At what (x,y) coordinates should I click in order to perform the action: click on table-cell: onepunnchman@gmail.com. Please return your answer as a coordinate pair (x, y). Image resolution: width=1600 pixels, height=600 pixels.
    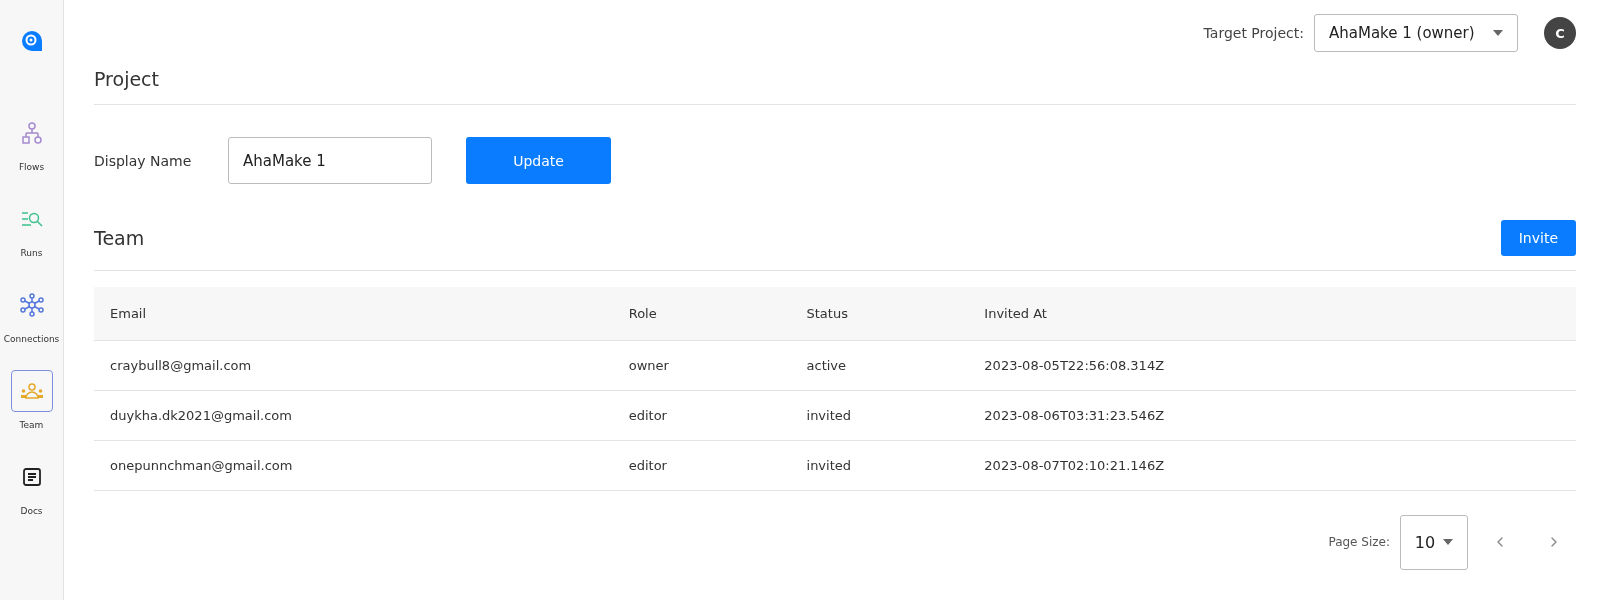
    Looking at the image, I should click on (353, 465).